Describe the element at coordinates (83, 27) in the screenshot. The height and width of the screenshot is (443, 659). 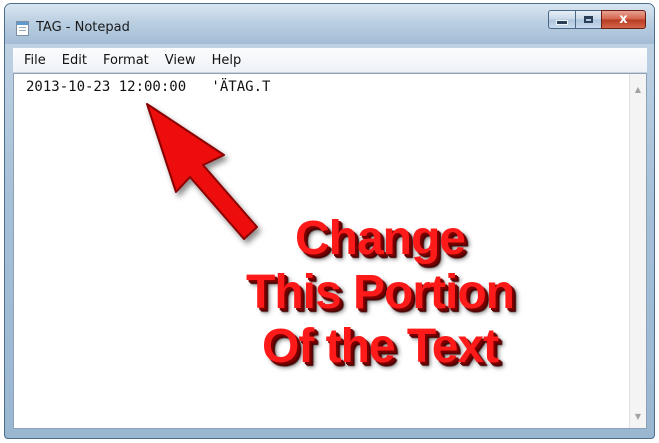
I see `window-title: TAG - Notepad` at that location.